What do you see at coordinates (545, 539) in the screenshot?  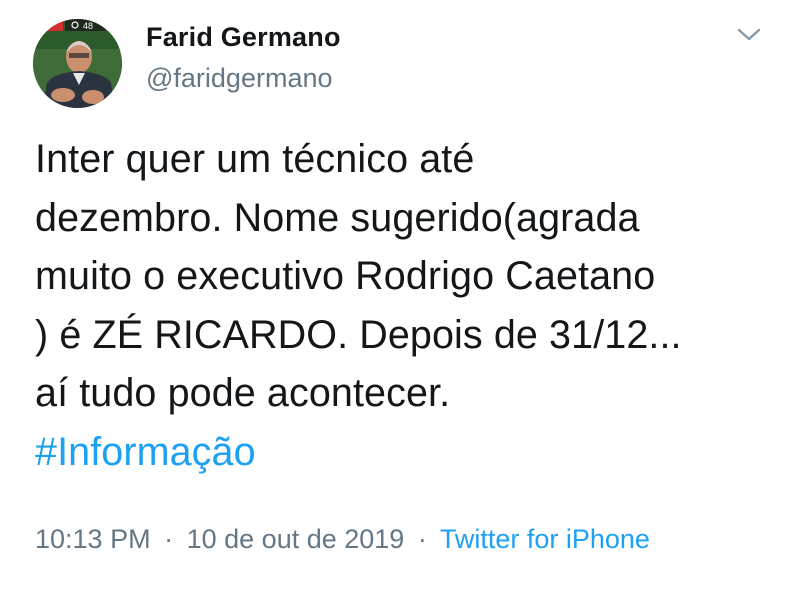 I see `tweet-source-link: Twitter for iPhone` at bounding box center [545, 539].